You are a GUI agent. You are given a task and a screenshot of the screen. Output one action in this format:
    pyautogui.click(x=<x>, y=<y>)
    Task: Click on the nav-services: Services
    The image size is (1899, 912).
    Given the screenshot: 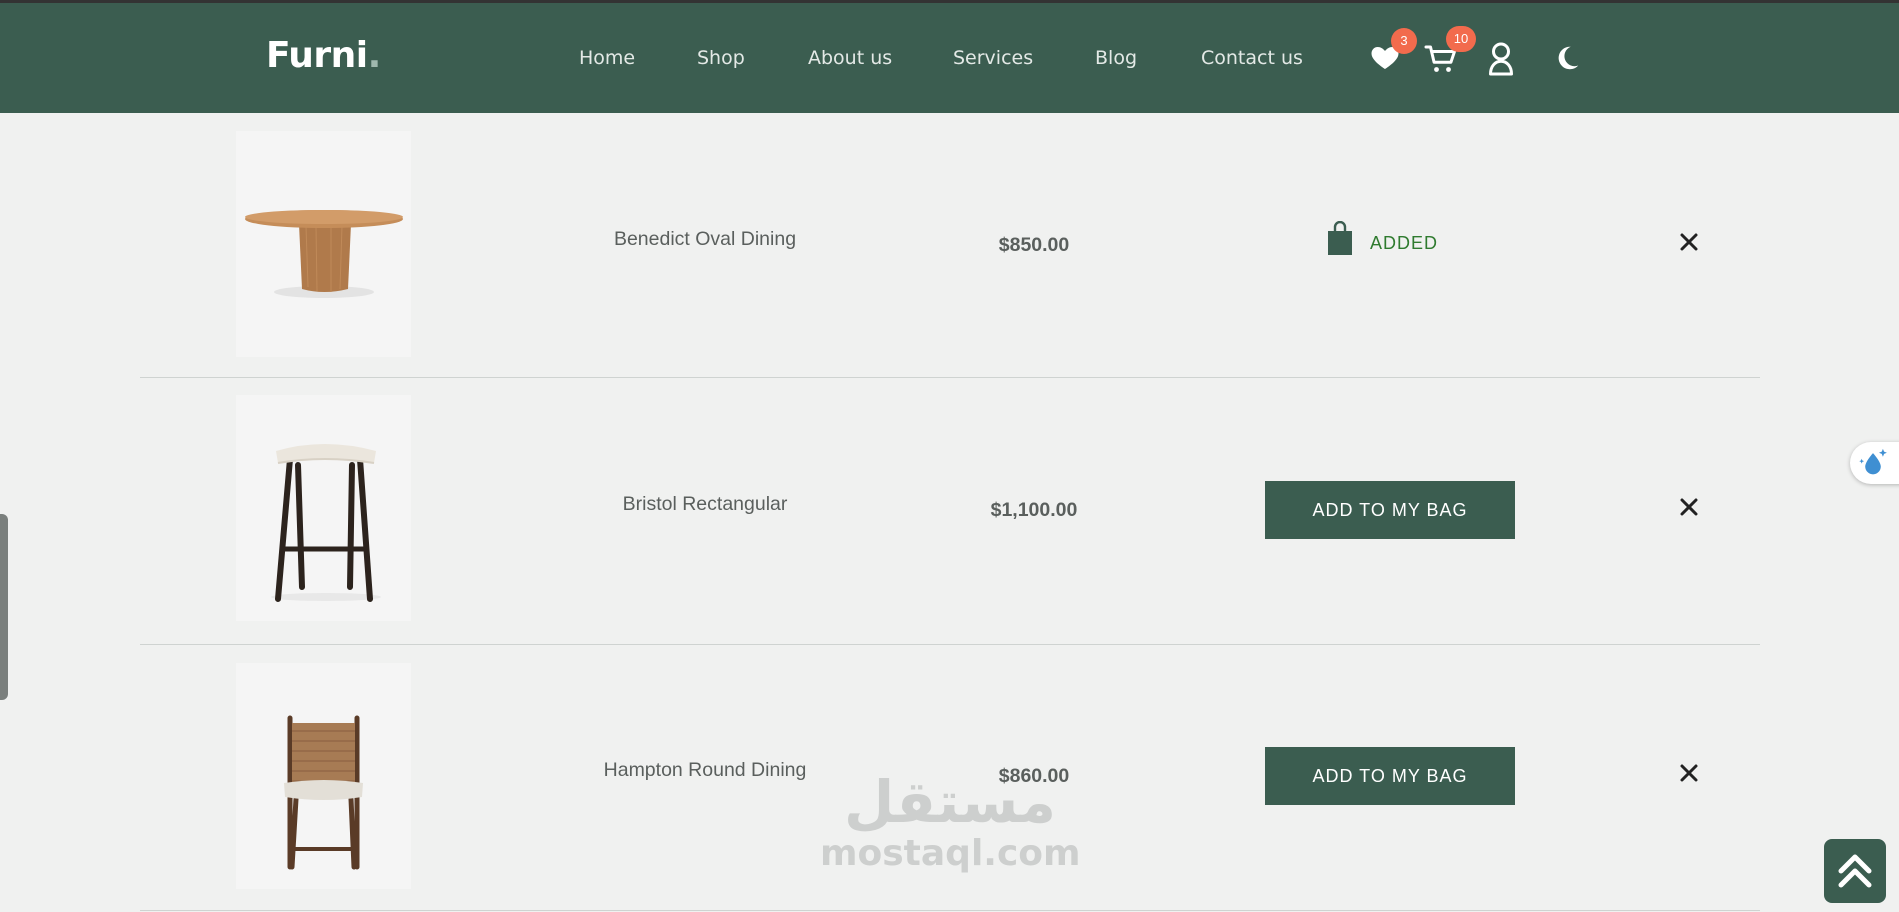 What is the action you would take?
    pyautogui.click(x=993, y=58)
    